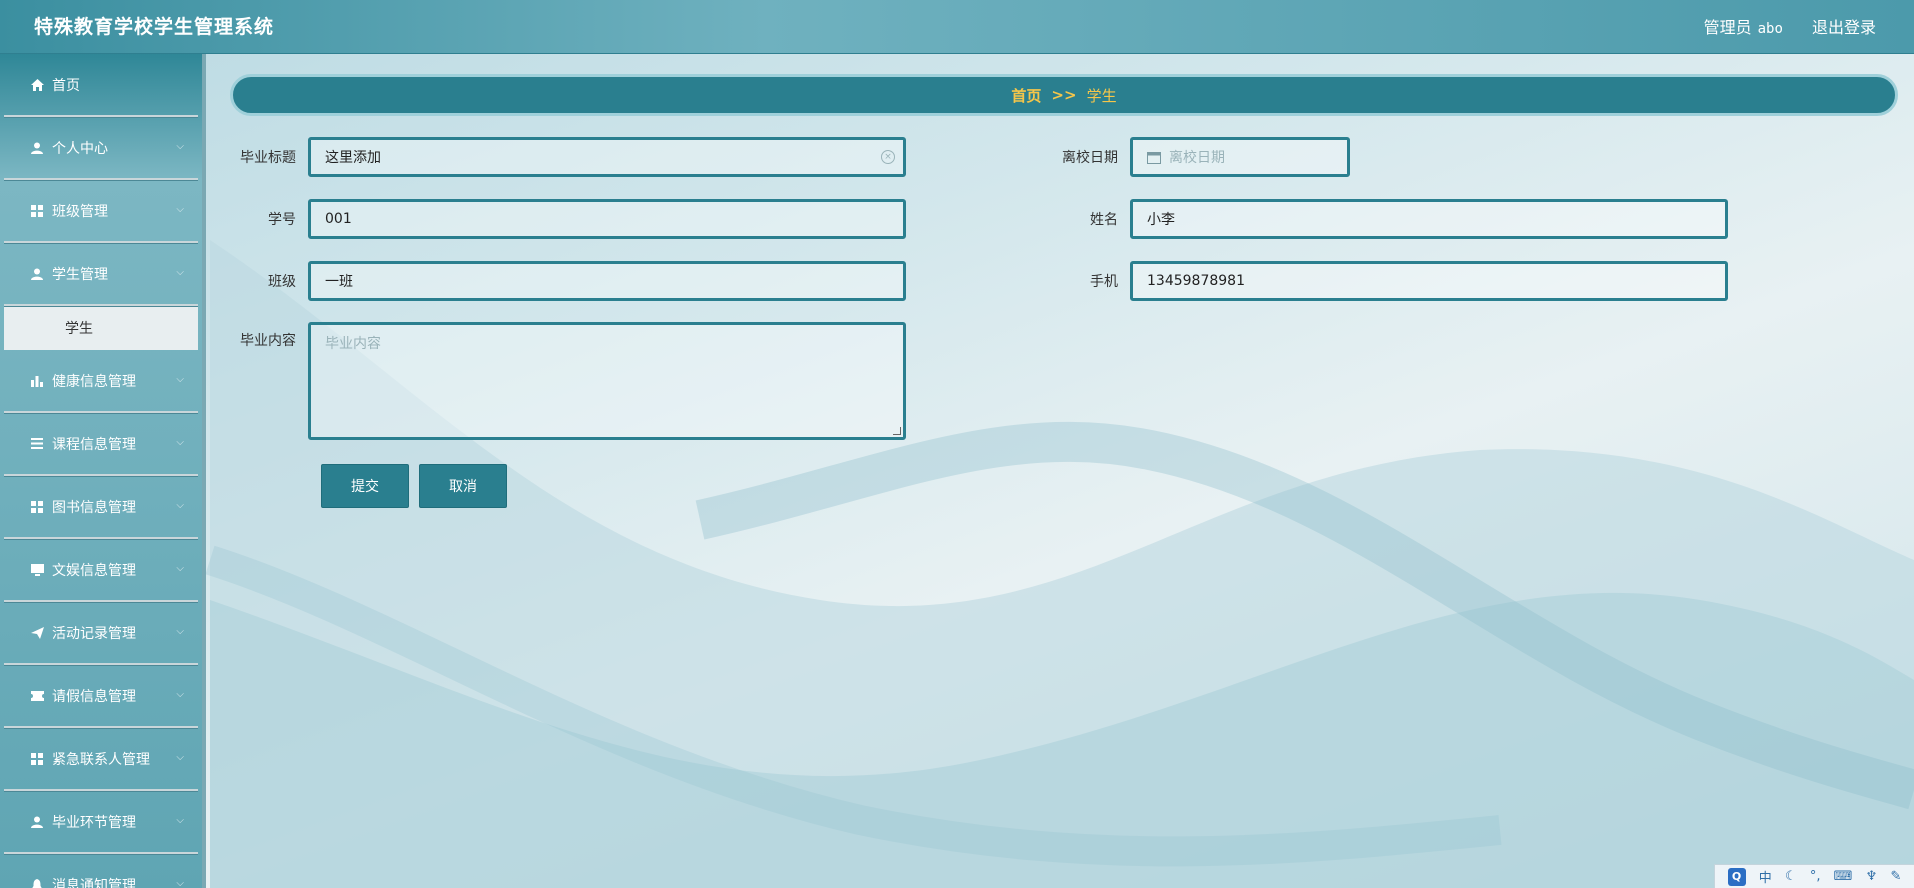  Describe the element at coordinates (1727, 27) in the screenshot. I see `role-label: 管理员` at that location.